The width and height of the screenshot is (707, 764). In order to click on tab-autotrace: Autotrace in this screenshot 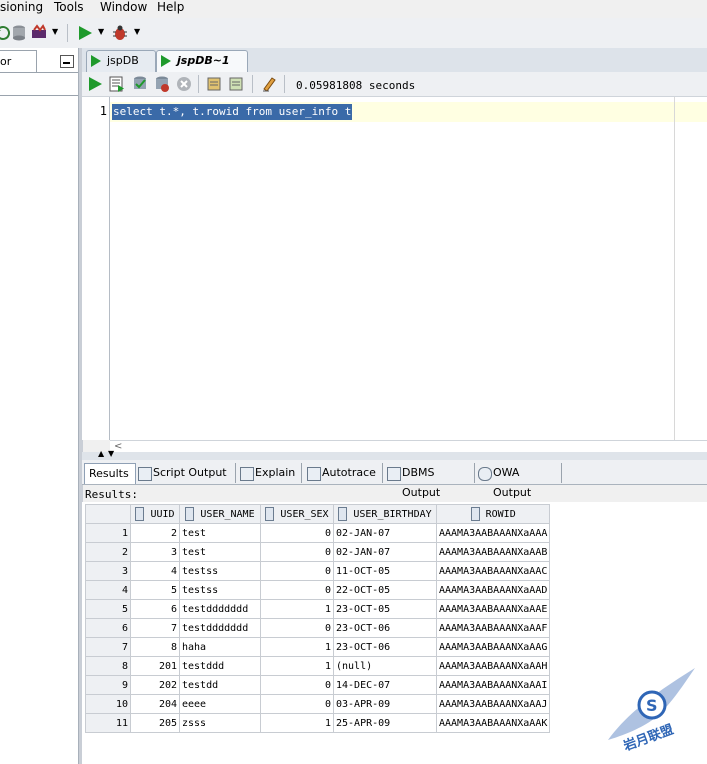, I will do `click(343, 473)`.